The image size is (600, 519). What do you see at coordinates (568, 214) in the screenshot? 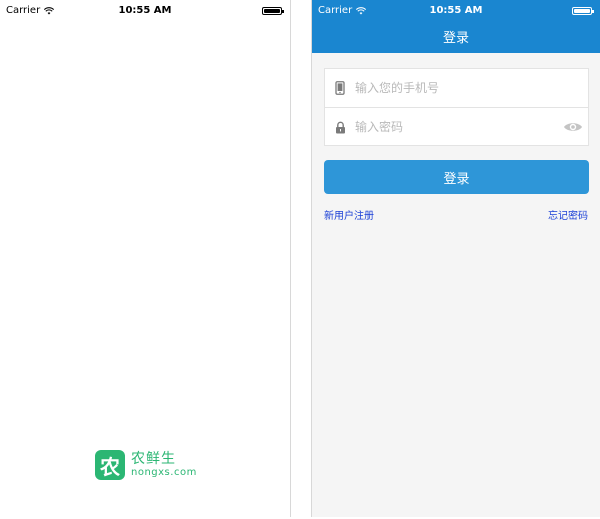
I see `forgot-password-link: 忘记密码` at bounding box center [568, 214].